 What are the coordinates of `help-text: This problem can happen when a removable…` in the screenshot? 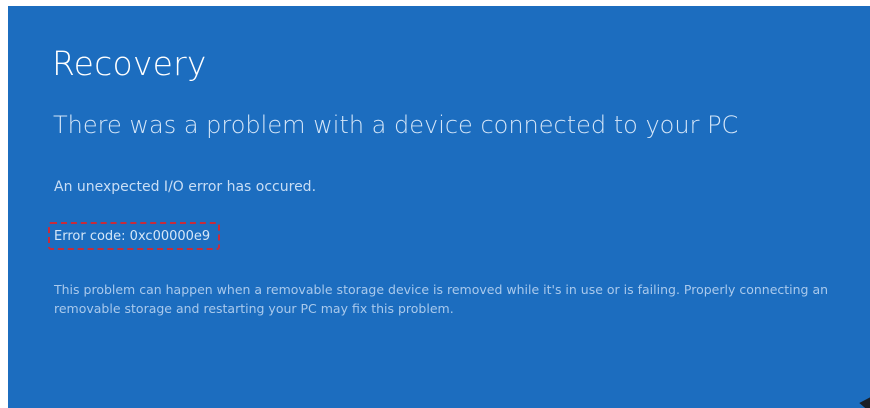 It's located at (462, 299).